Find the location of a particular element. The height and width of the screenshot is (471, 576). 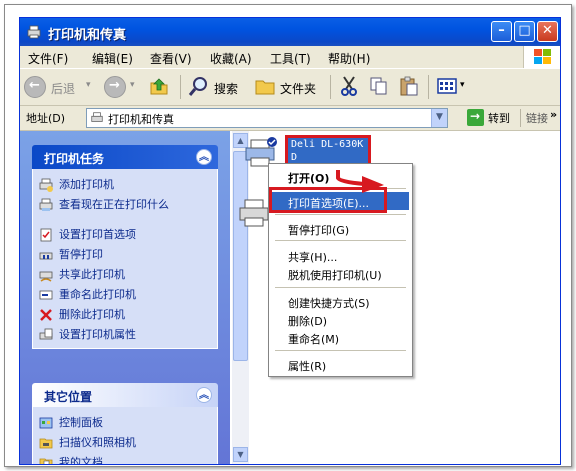

minimize-icon: – is located at coordinates (501, 30).